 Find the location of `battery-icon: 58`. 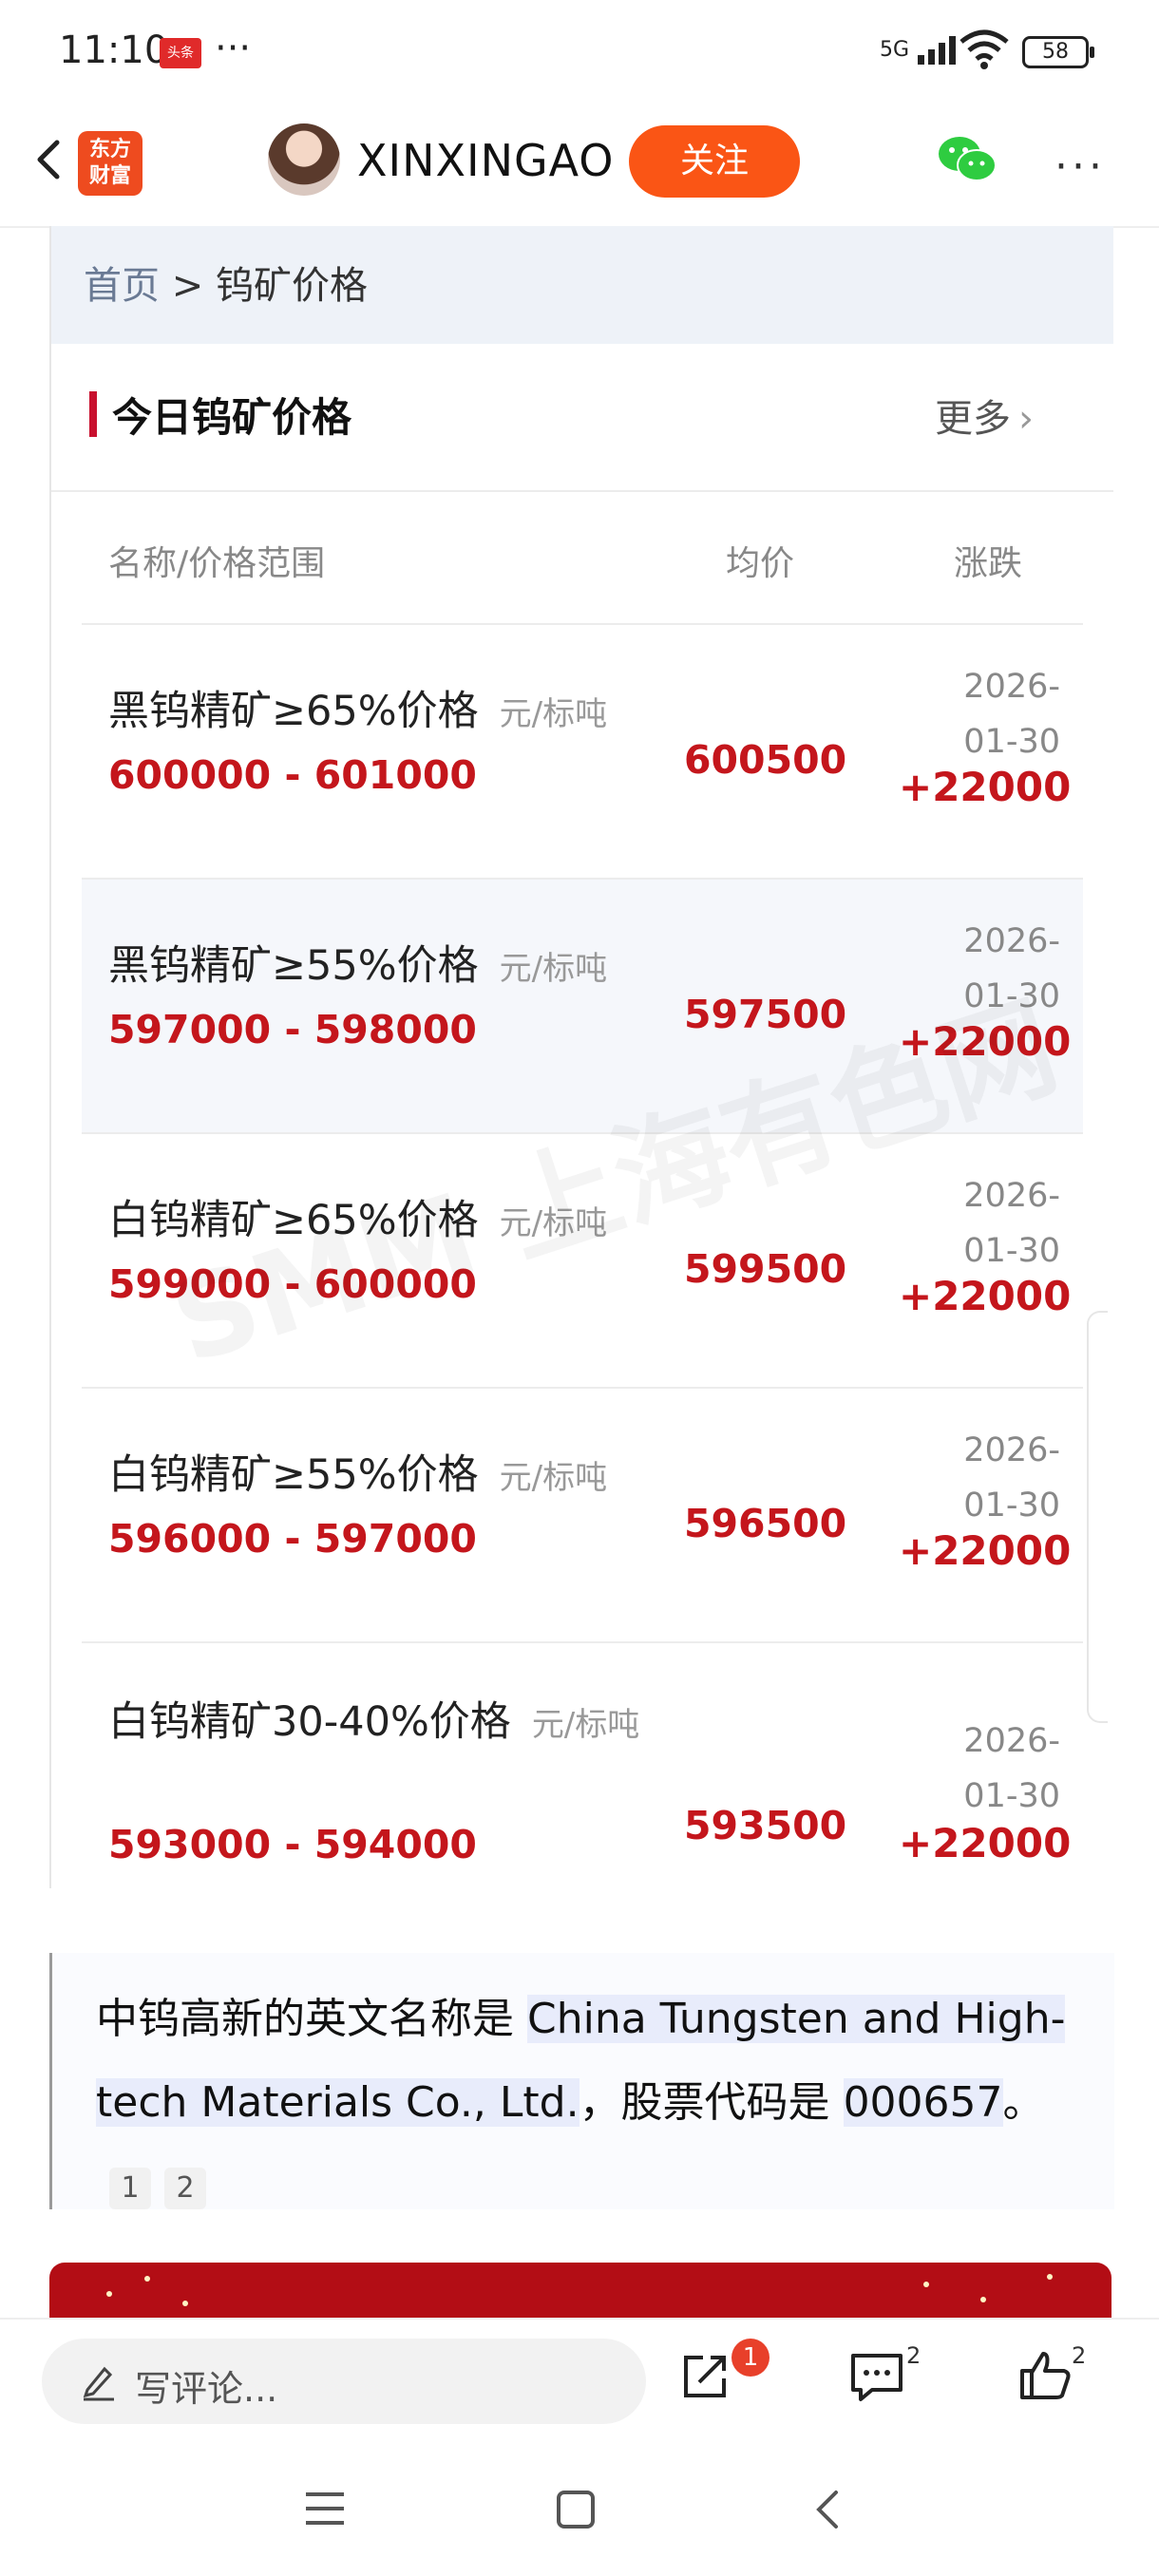

battery-icon: 58 is located at coordinates (1058, 52).